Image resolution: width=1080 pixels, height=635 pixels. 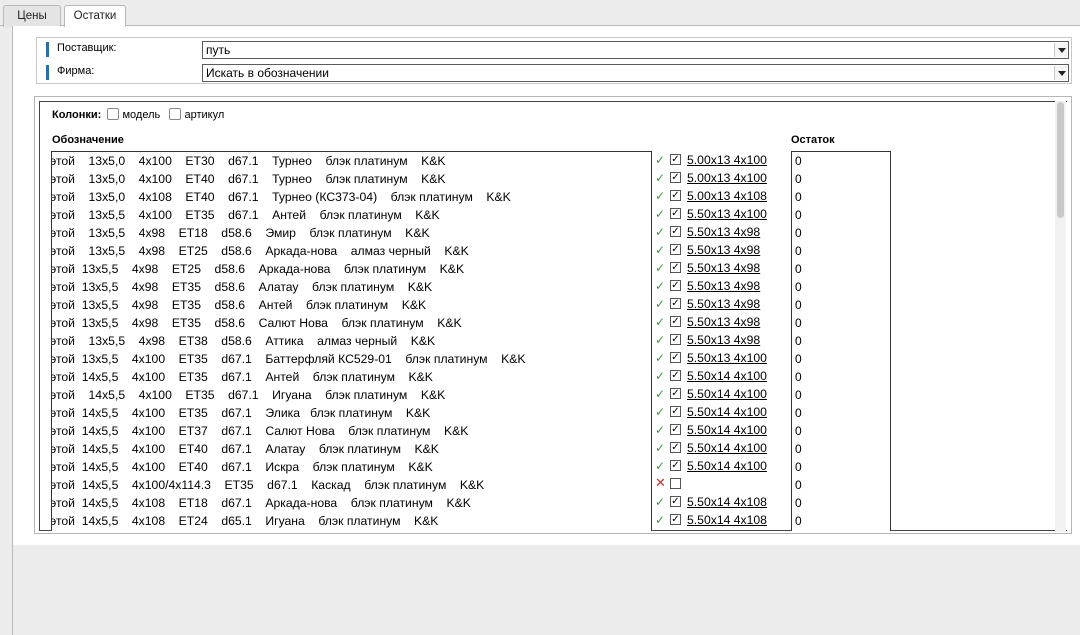 I want to click on remain-list: 000000000000000000000, so click(x=841, y=341).